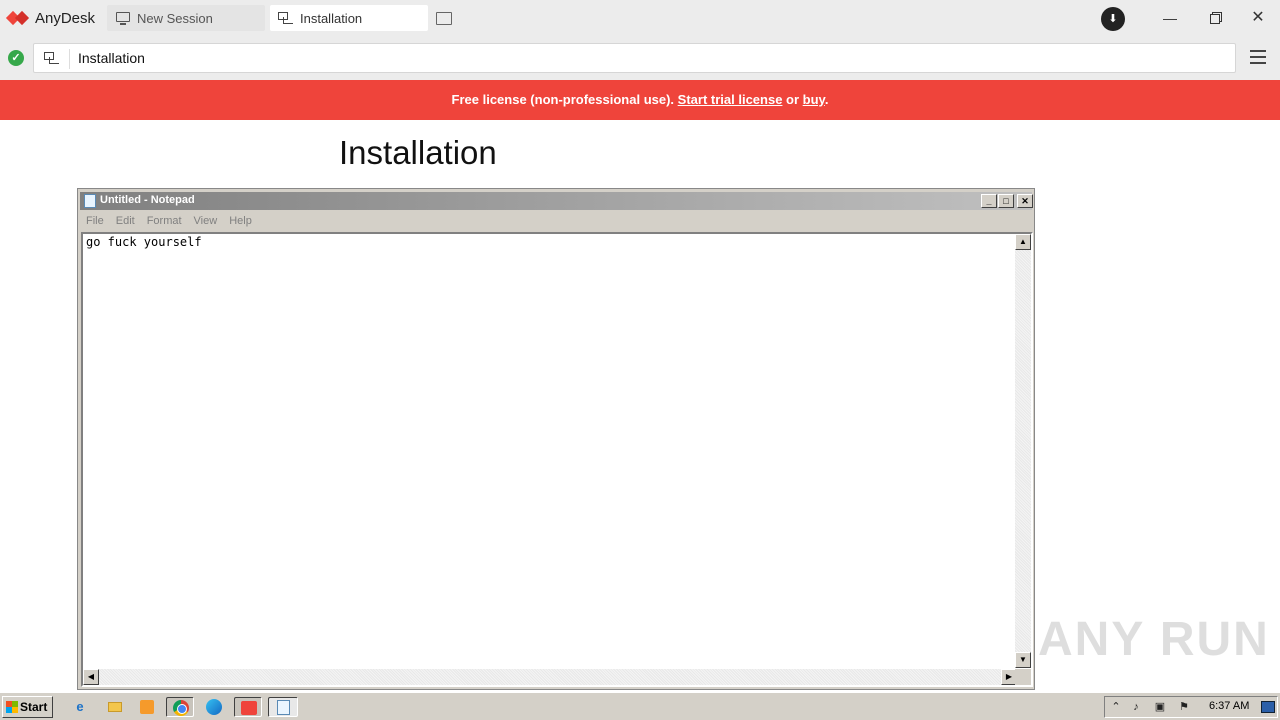  I want to click on menu-help: Help, so click(240, 221).